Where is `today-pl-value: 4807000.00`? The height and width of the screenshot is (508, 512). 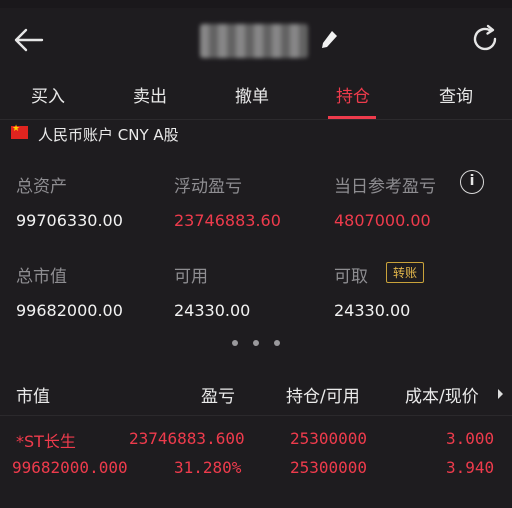
today-pl-value: 4807000.00 is located at coordinates (382, 220).